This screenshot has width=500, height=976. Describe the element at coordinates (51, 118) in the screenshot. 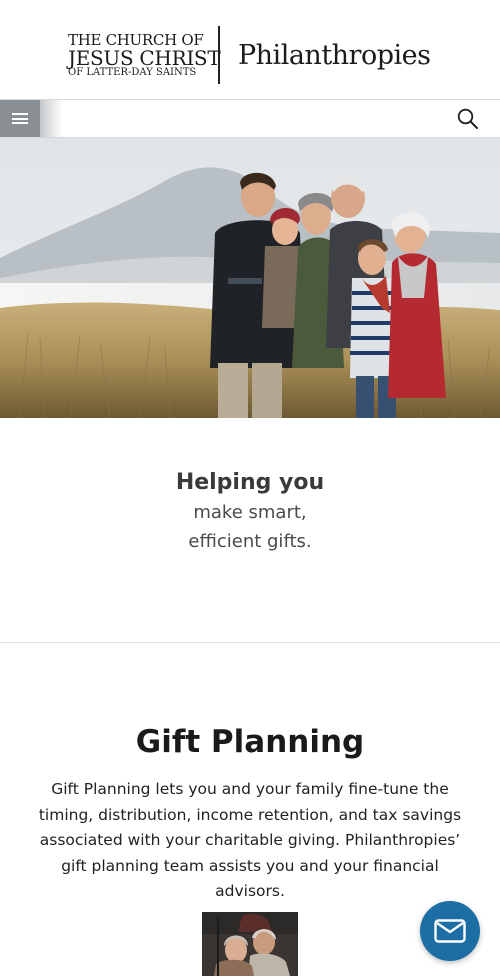

I see `menu-fade-decoration` at that location.